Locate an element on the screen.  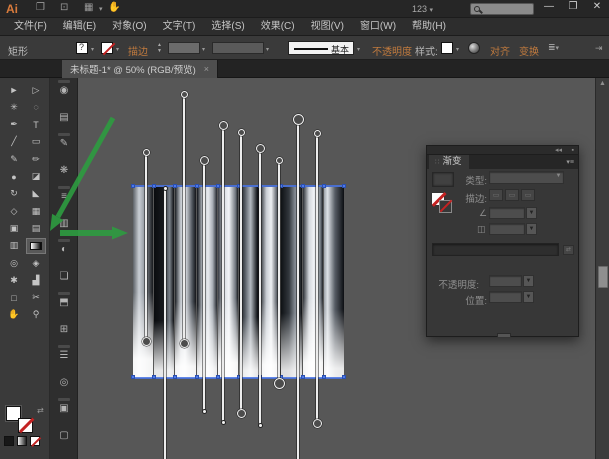
menu-V: 视图(V) is located at coordinates (327, 26).